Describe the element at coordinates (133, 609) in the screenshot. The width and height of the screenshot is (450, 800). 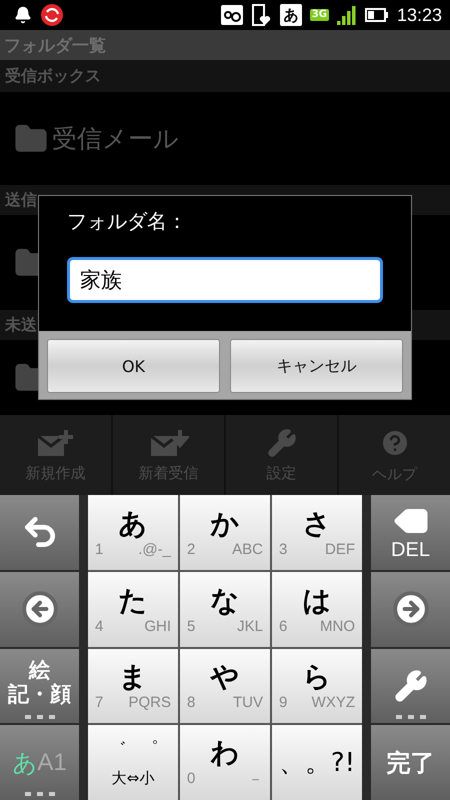
I see `kana-key: た 4 GHI` at that location.